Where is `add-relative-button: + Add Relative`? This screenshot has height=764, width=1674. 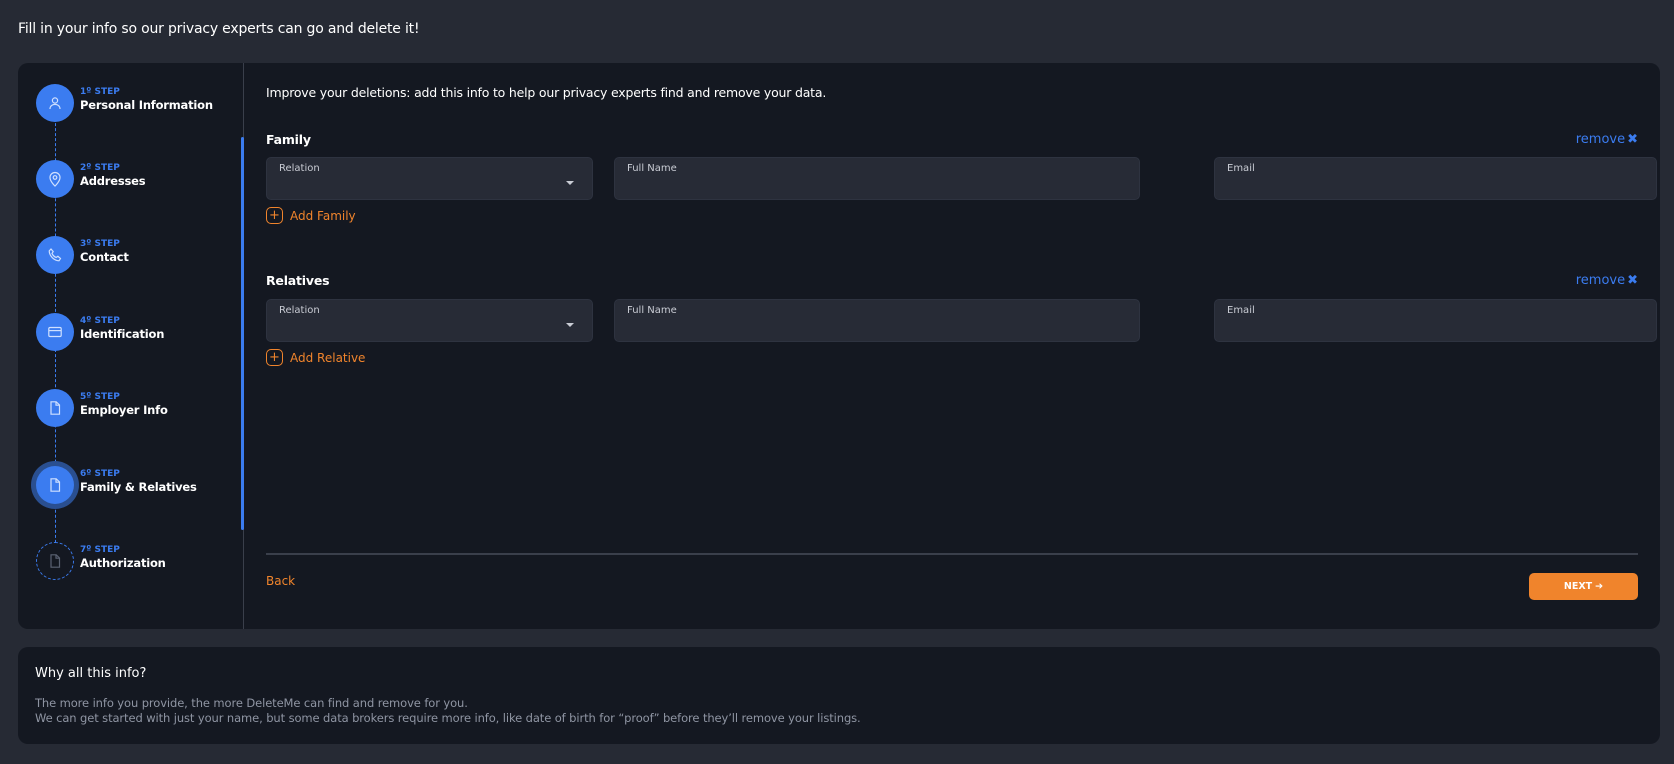 add-relative-button: + Add Relative is located at coordinates (315, 357).